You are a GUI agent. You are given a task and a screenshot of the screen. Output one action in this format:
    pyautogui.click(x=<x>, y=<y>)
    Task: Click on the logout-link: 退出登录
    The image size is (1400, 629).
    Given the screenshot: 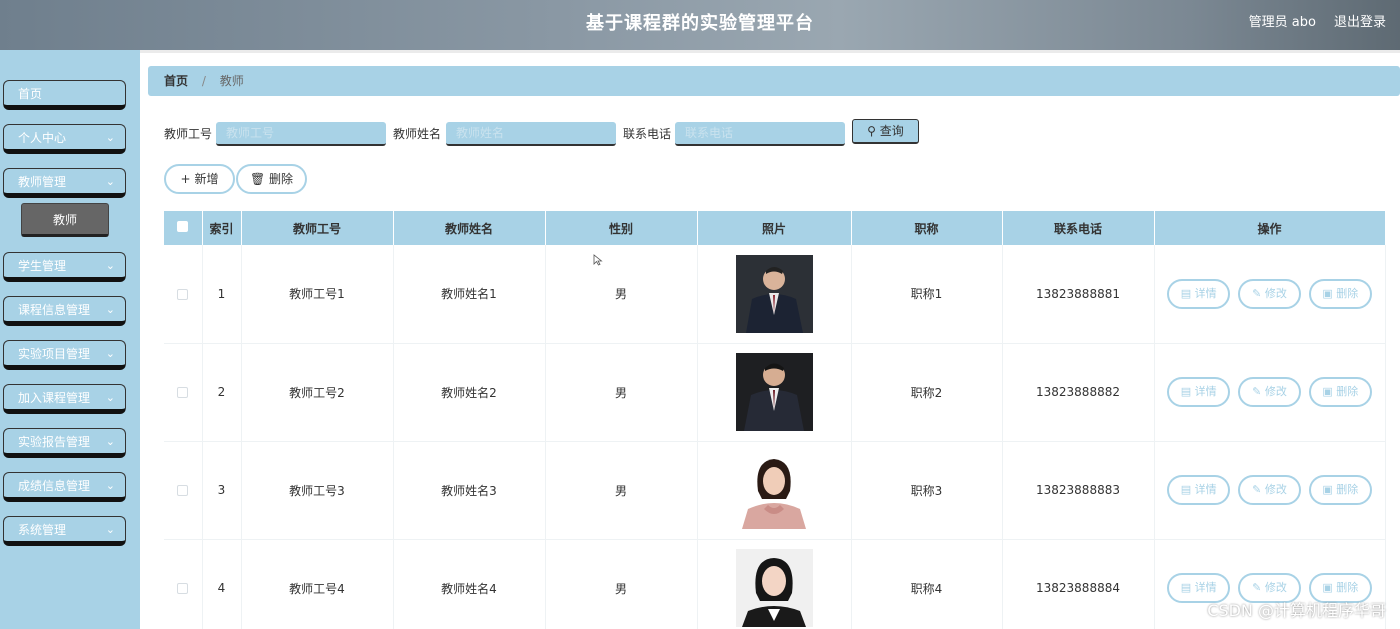 What is the action you would take?
    pyautogui.click(x=1360, y=20)
    